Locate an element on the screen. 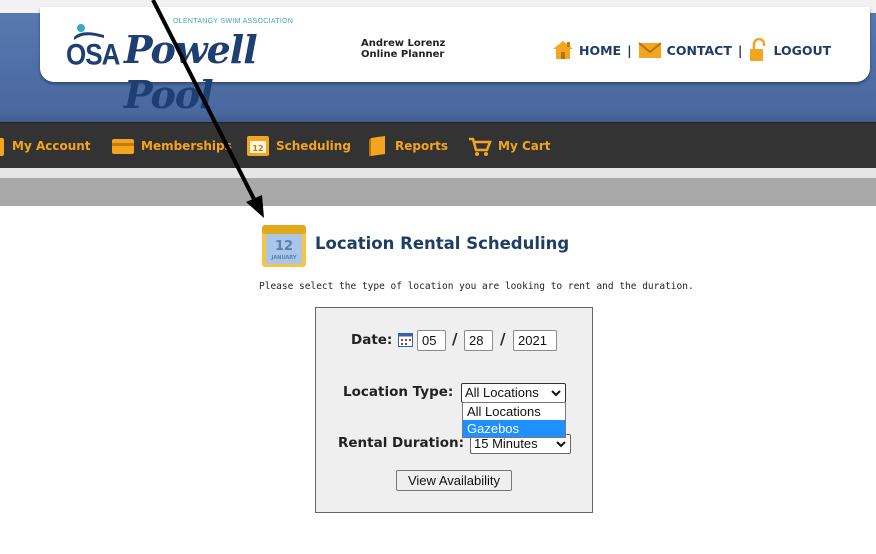 Image resolution: width=876 pixels, height=554 pixels. user-name: Andrew Lorenz is located at coordinates (403, 43).